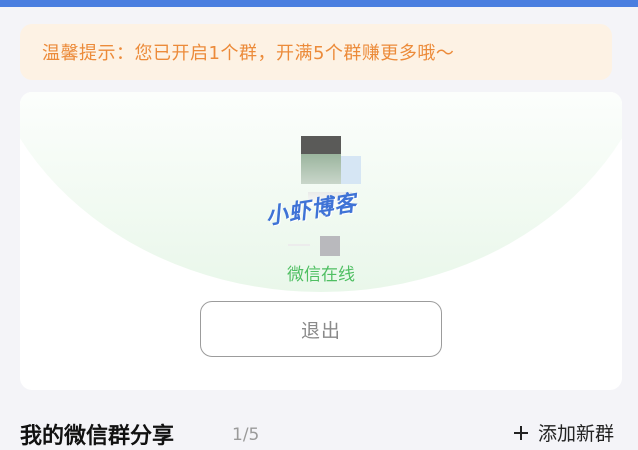  I want to click on avatar-divider, so click(299, 245).